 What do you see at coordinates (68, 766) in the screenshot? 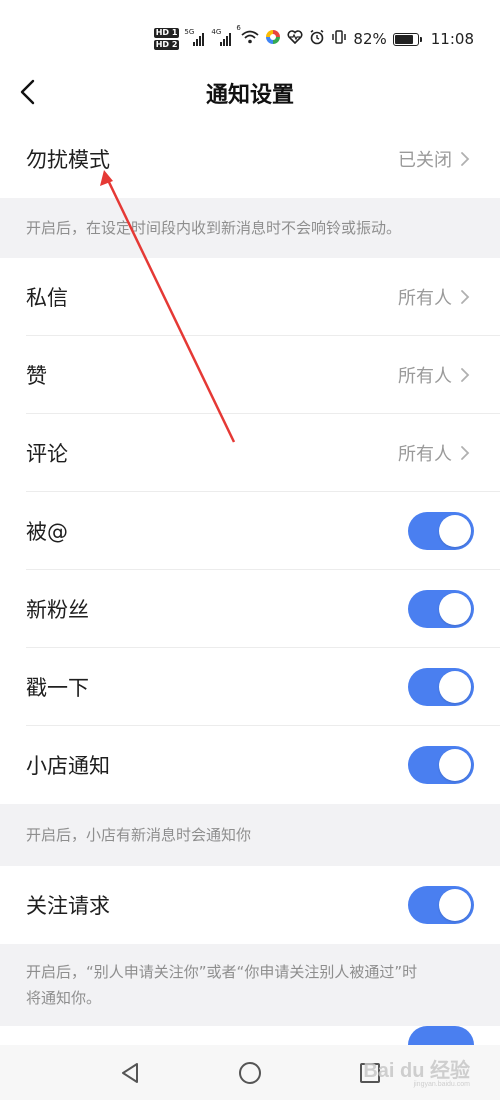
I see `toggle-label: 小店通知` at bounding box center [68, 766].